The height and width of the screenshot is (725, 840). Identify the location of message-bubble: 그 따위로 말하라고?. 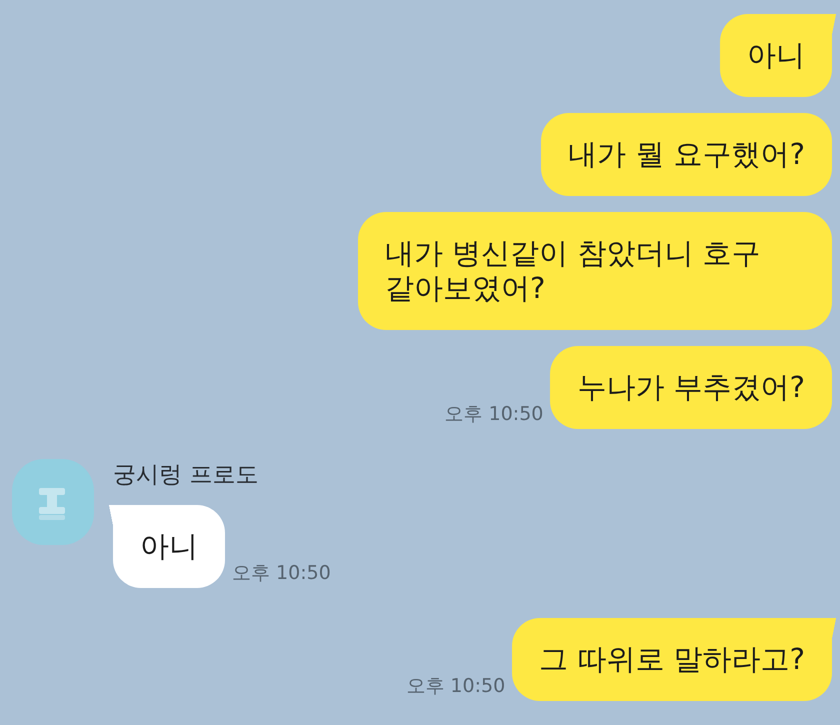
(674, 659).